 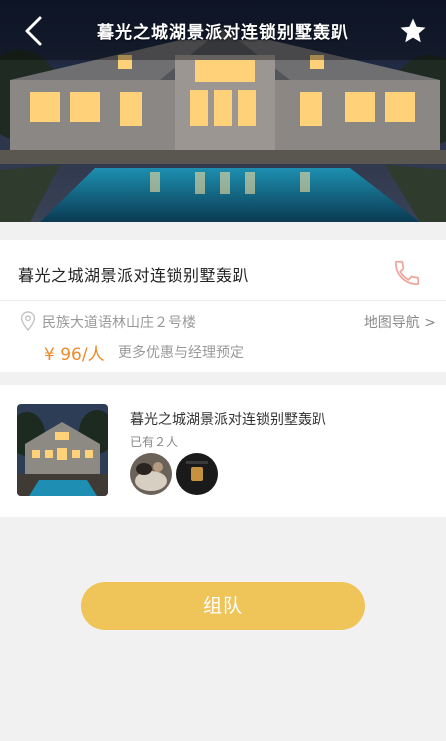 I want to click on back-button, so click(x=33, y=31).